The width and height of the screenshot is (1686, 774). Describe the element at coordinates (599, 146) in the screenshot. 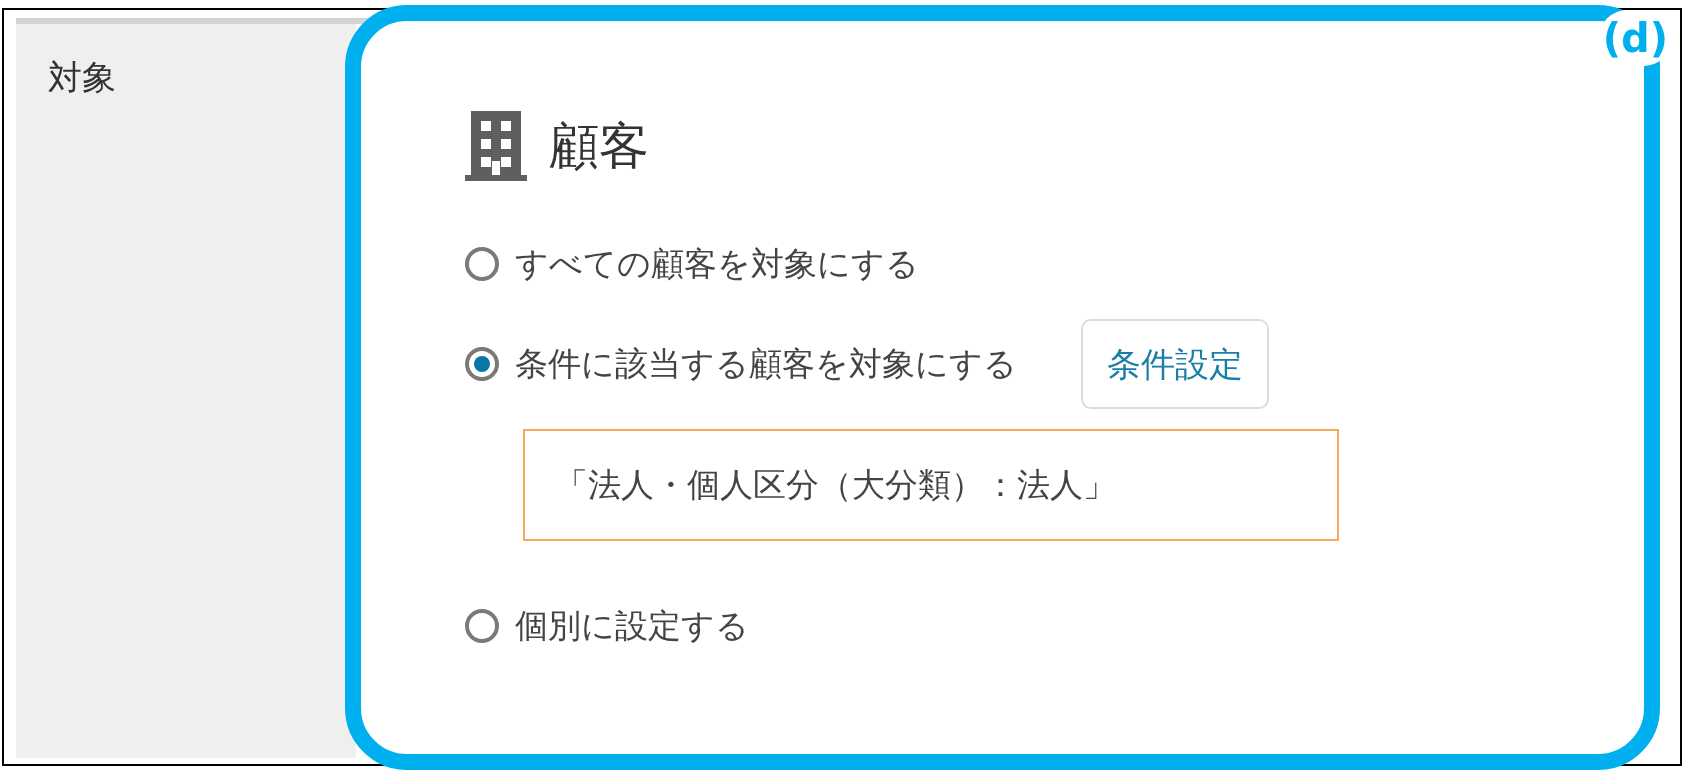

I see `section-title: 顧客` at that location.